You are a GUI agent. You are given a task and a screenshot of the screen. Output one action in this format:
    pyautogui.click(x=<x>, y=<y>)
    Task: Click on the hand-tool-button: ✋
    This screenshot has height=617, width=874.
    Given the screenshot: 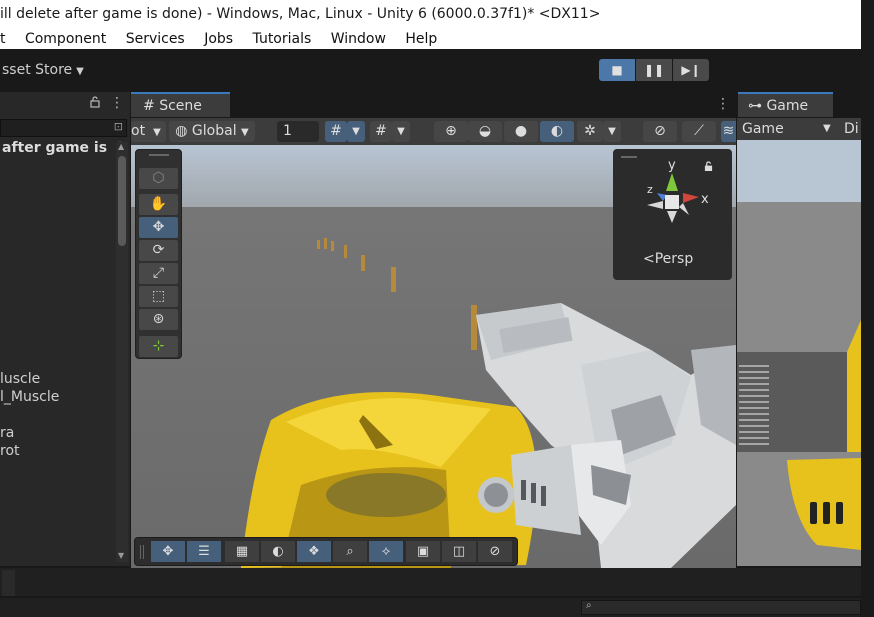 What is the action you would take?
    pyautogui.click(x=158, y=204)
    